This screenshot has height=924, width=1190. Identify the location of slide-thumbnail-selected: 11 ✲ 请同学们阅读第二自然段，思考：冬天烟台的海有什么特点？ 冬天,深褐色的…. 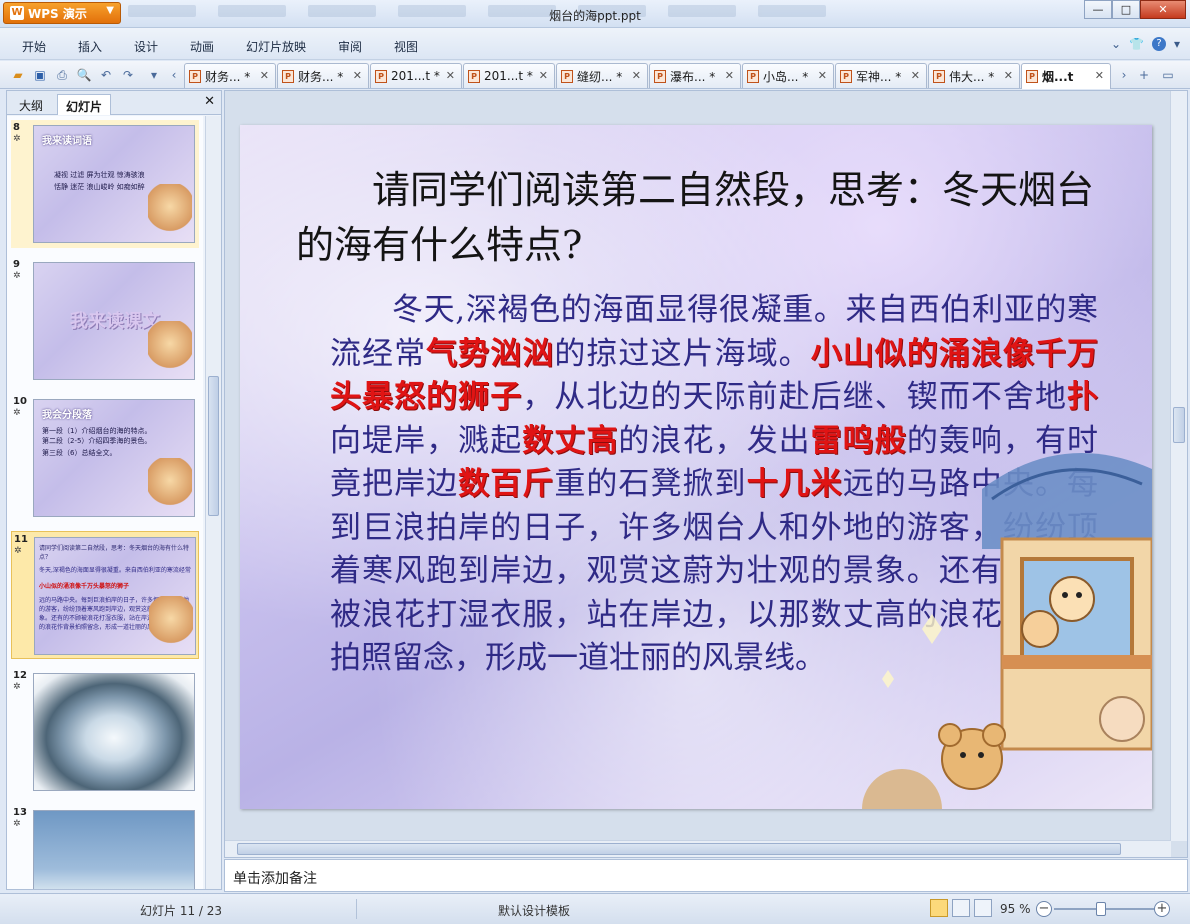
(105, 595).